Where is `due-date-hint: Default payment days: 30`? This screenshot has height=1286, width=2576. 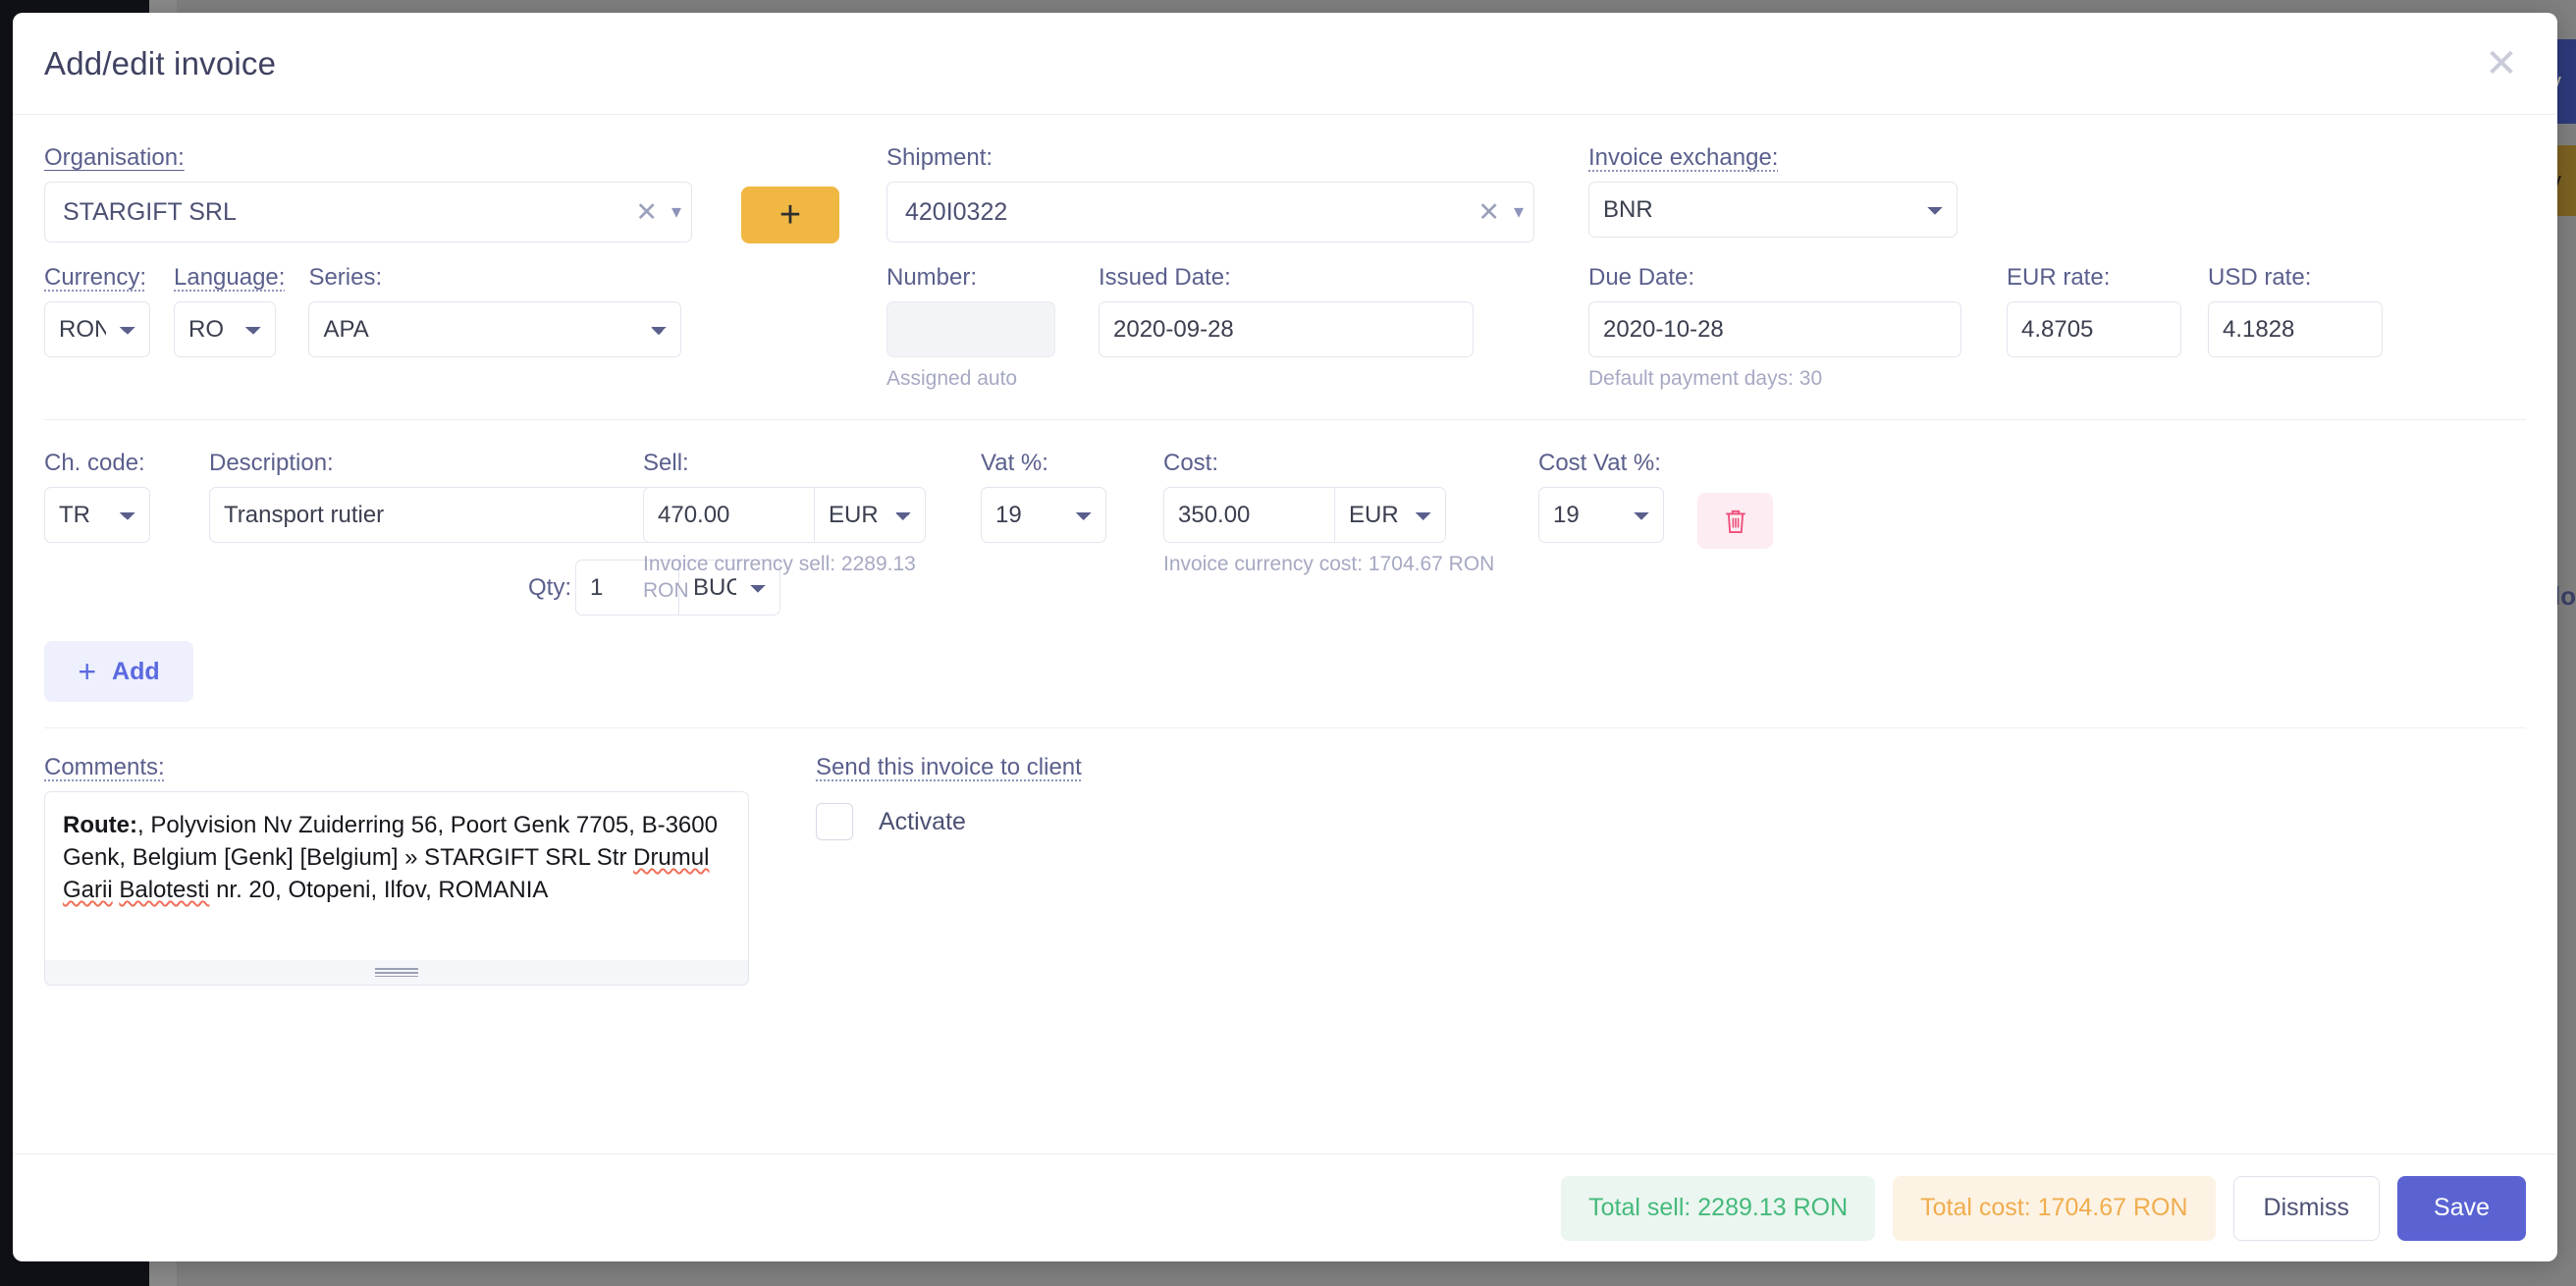 due-date-hint: Default payment days: 30 is located at coordinates (1705, 378).